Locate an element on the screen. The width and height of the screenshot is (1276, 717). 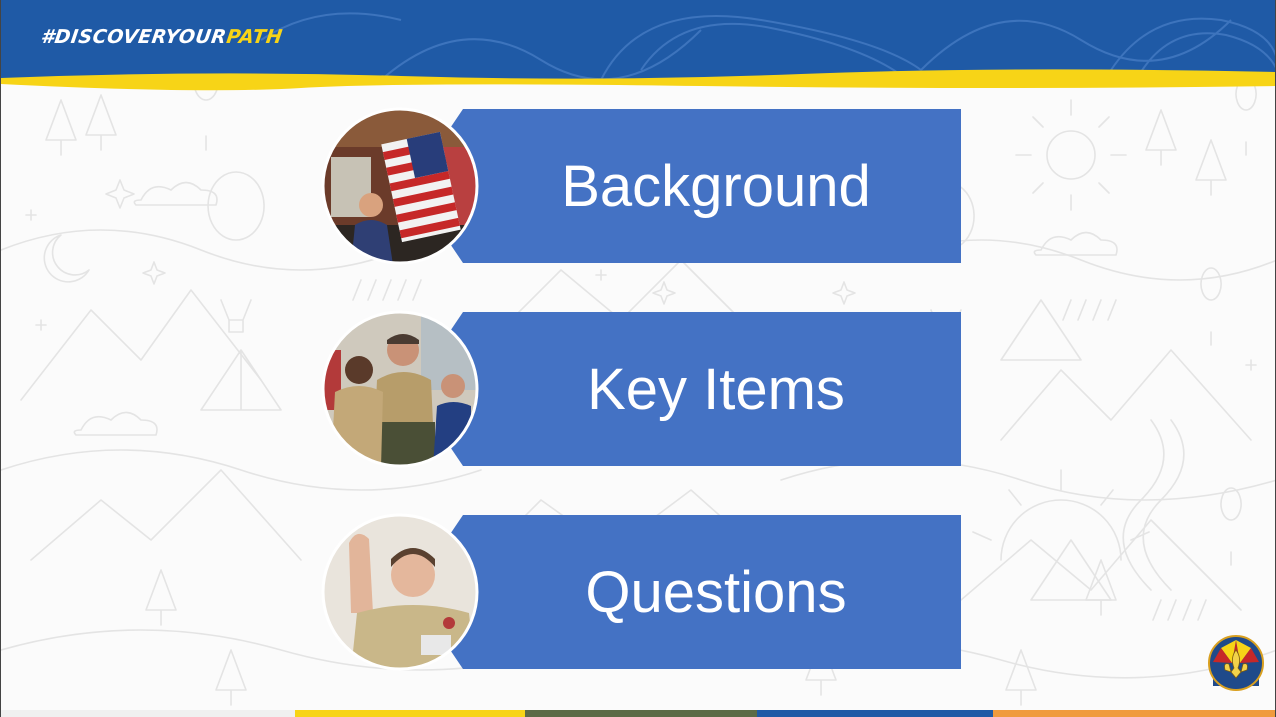
agenda-item-questions: Questions is located at coordinates (641, 593).